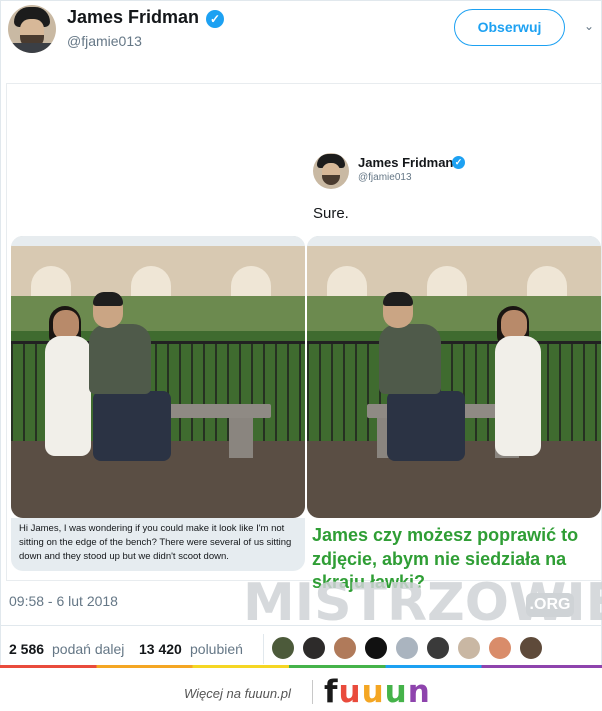 The image size is (602, 711). What do you see at coordinates (419, 692) in the screenshot?
I see `logo-letter: n` at bounding box center [419, 692].